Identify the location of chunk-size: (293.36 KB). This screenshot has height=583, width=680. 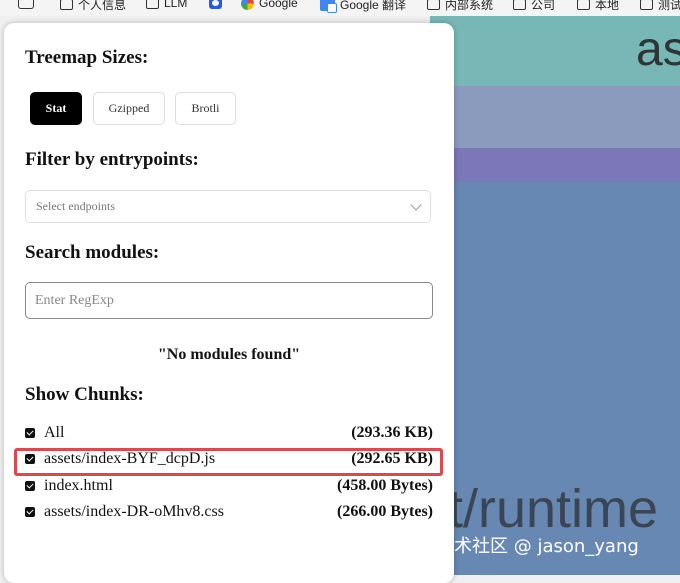
(392, 432).